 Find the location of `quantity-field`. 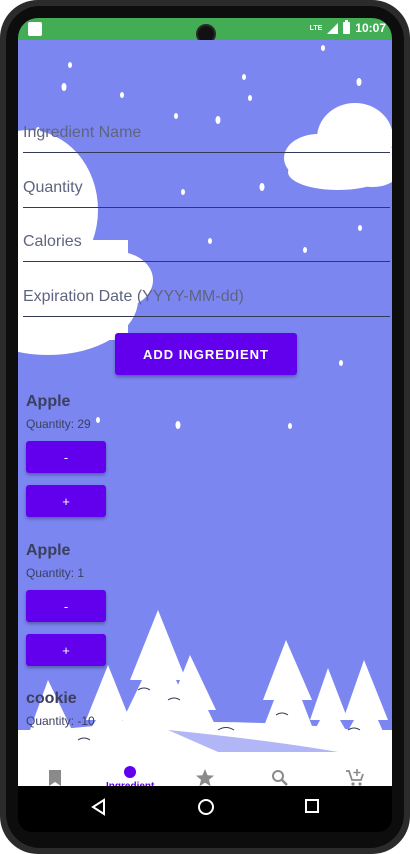

quantity-field is located at coordinates (206, 190).